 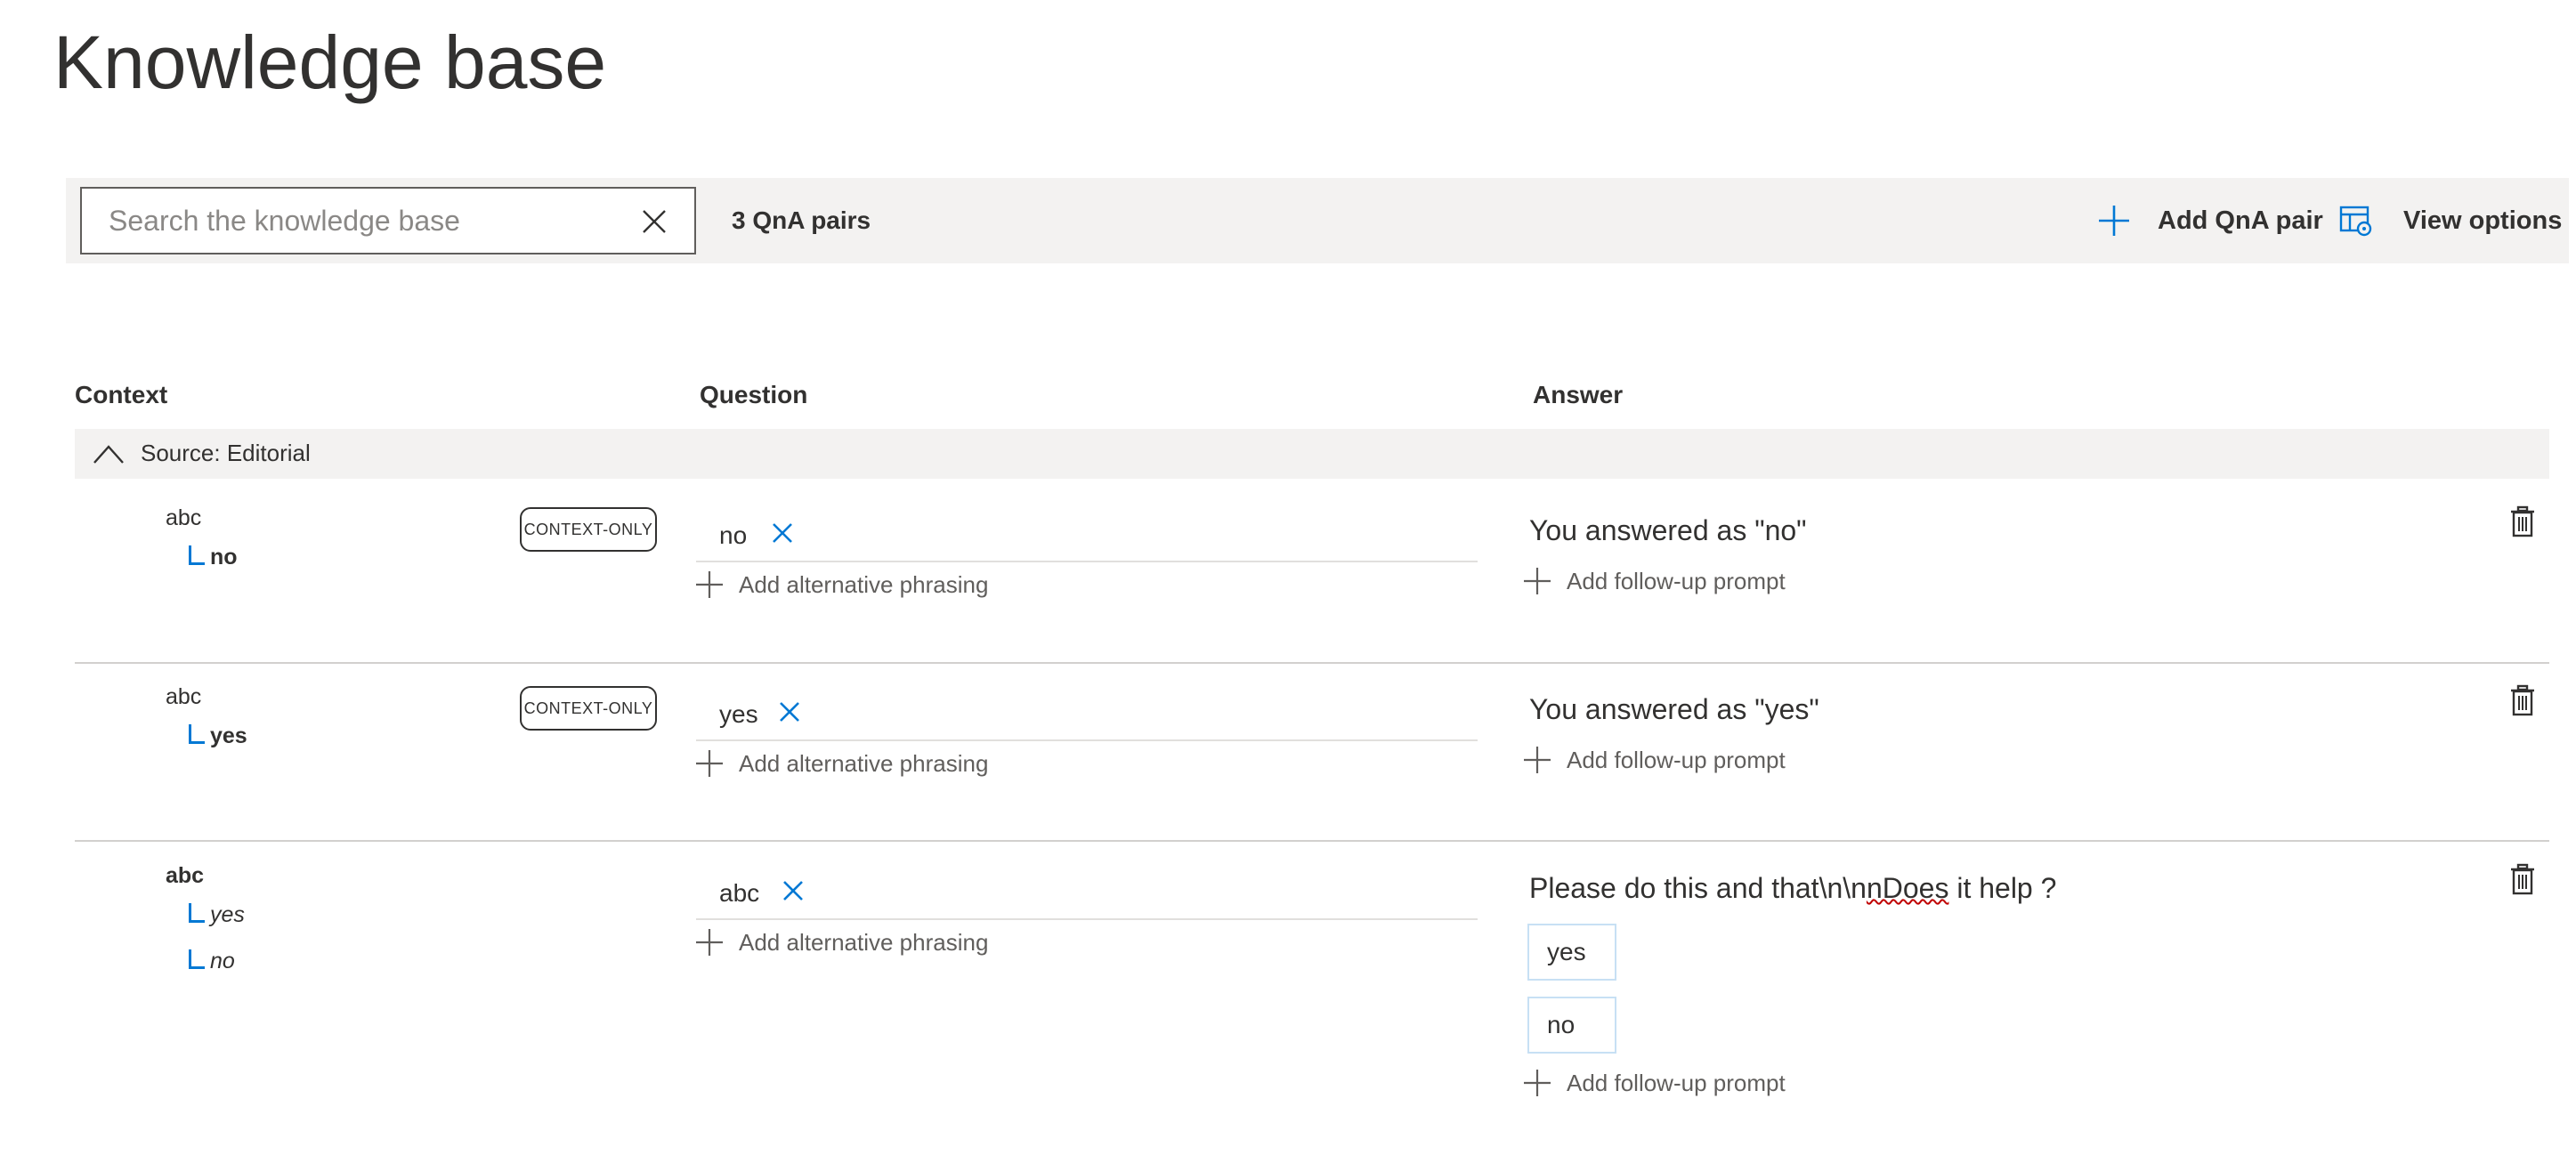 I want to click on view-options-button: View options, so click(x=2450, y=220).